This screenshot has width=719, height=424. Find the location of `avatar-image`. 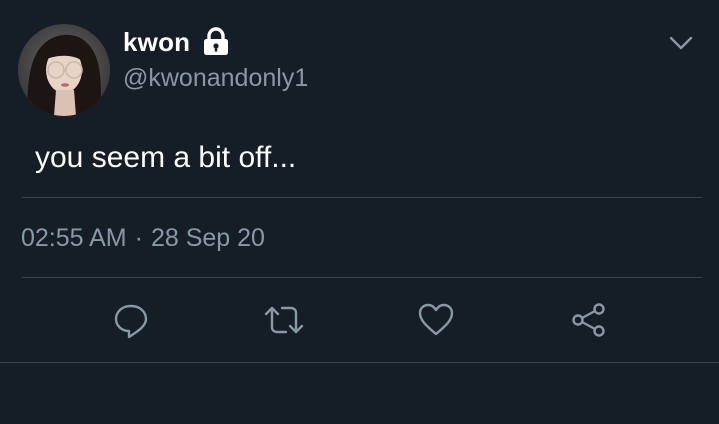

avatar-image is located at coordinates (64, 70).